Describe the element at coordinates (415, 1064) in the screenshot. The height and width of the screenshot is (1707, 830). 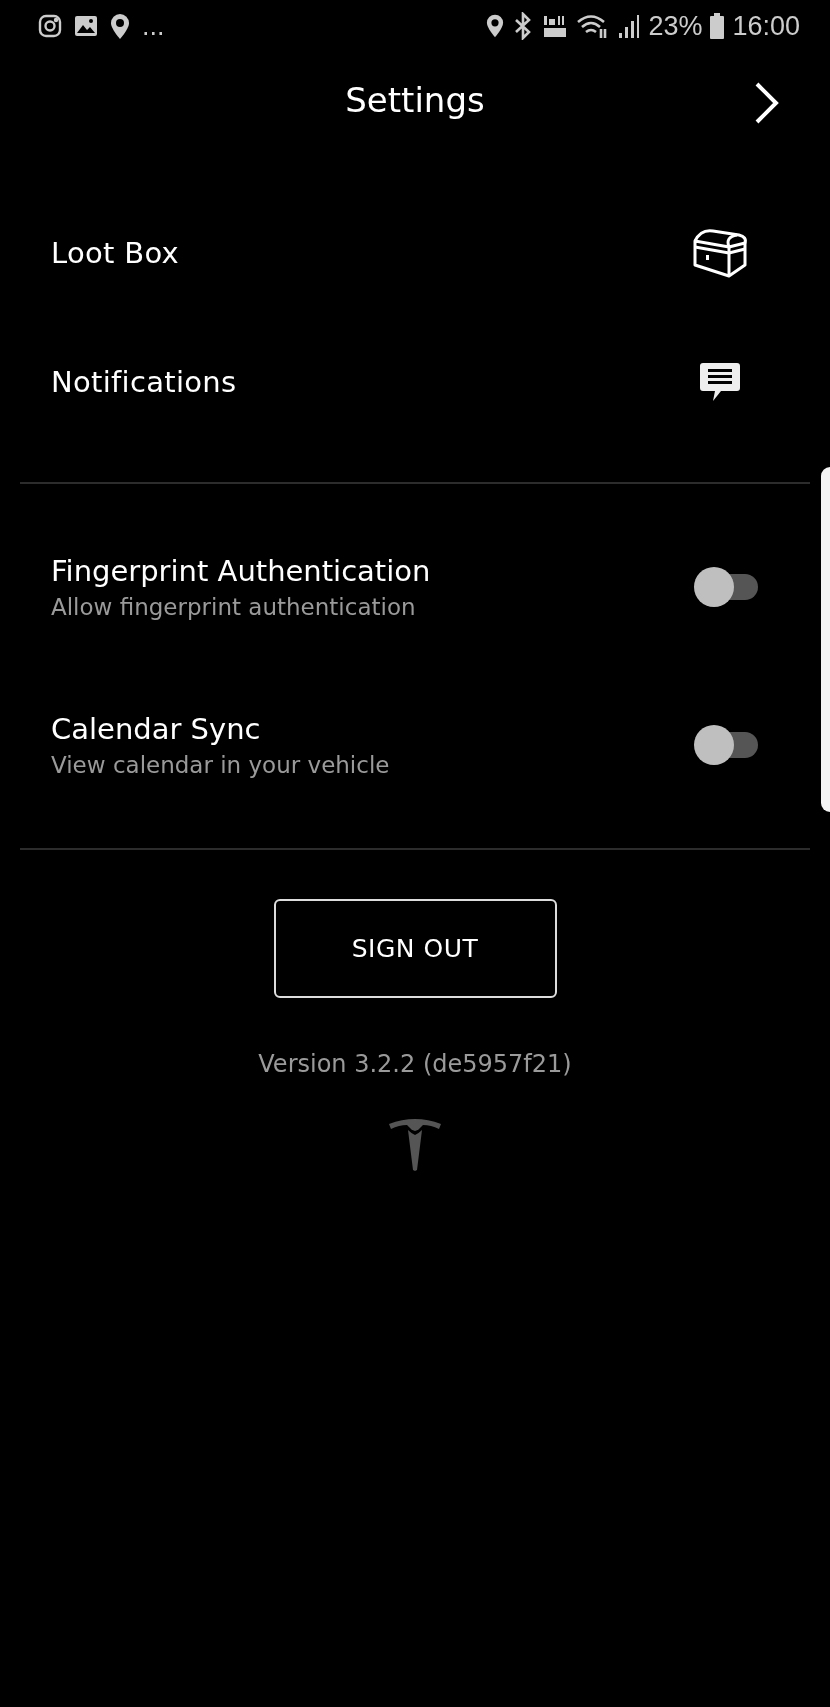
I see `version-text: Version 3.2.2 (de5957f21)` at that location.